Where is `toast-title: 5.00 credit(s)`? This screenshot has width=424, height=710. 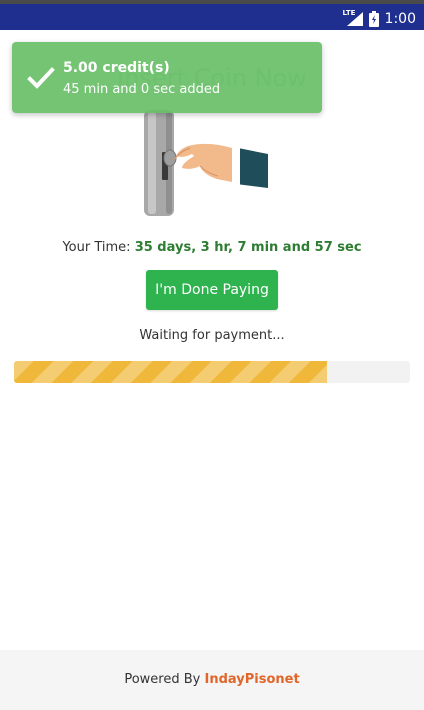
toast-title: 5.00 credit(s) is located at coordinates (116, 68).